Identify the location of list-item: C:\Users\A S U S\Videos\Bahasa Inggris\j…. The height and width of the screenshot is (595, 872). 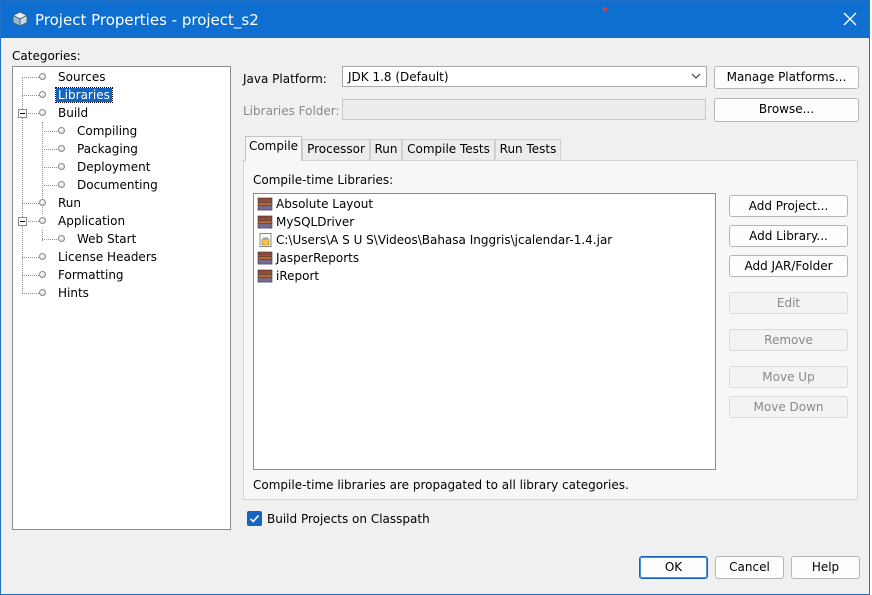
(482, 240).